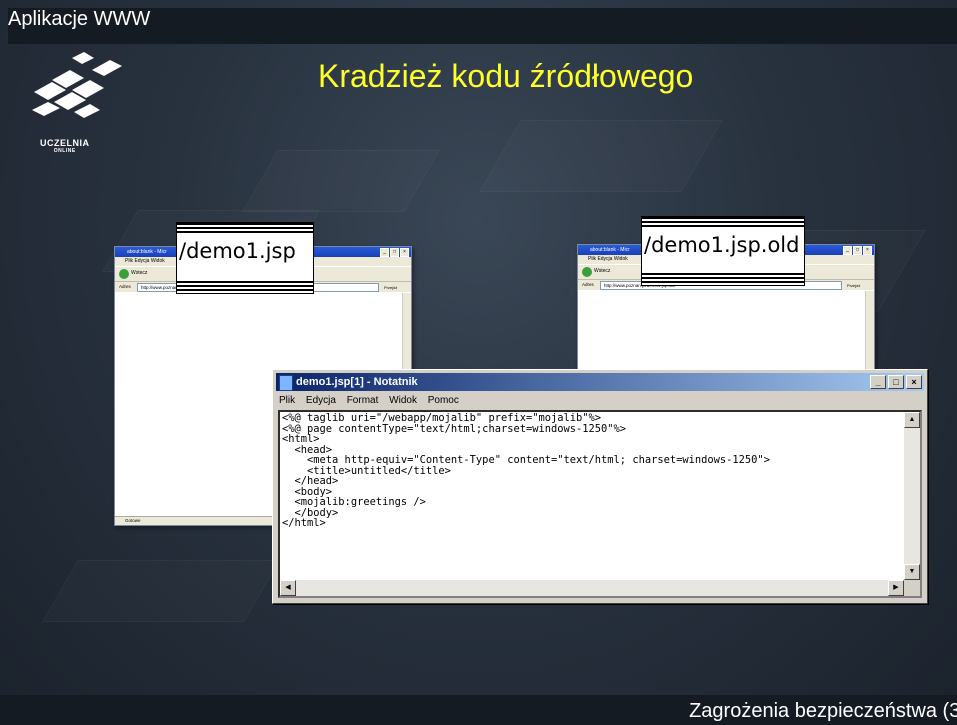 The width and height of the screenshot is (957, 725). Describe the element at coordinates (726, 333) in the screenshot. I see `browser-content` at that location.